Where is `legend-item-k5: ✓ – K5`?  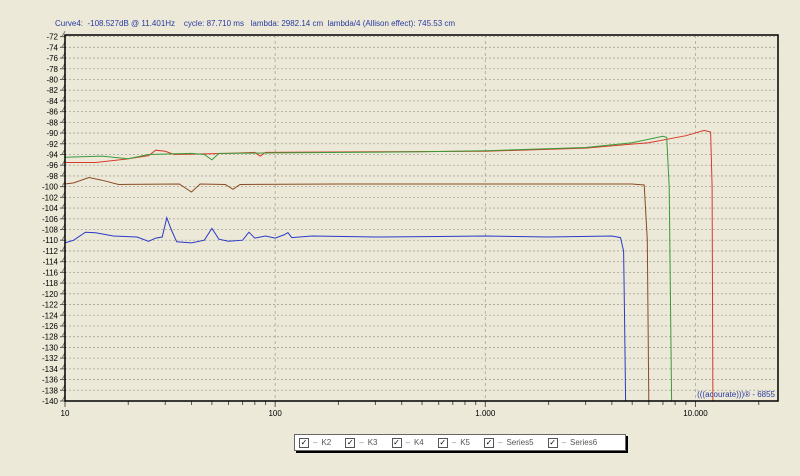
legend-item-k5: ✓ – K5 is located at coordinates (453, 442).